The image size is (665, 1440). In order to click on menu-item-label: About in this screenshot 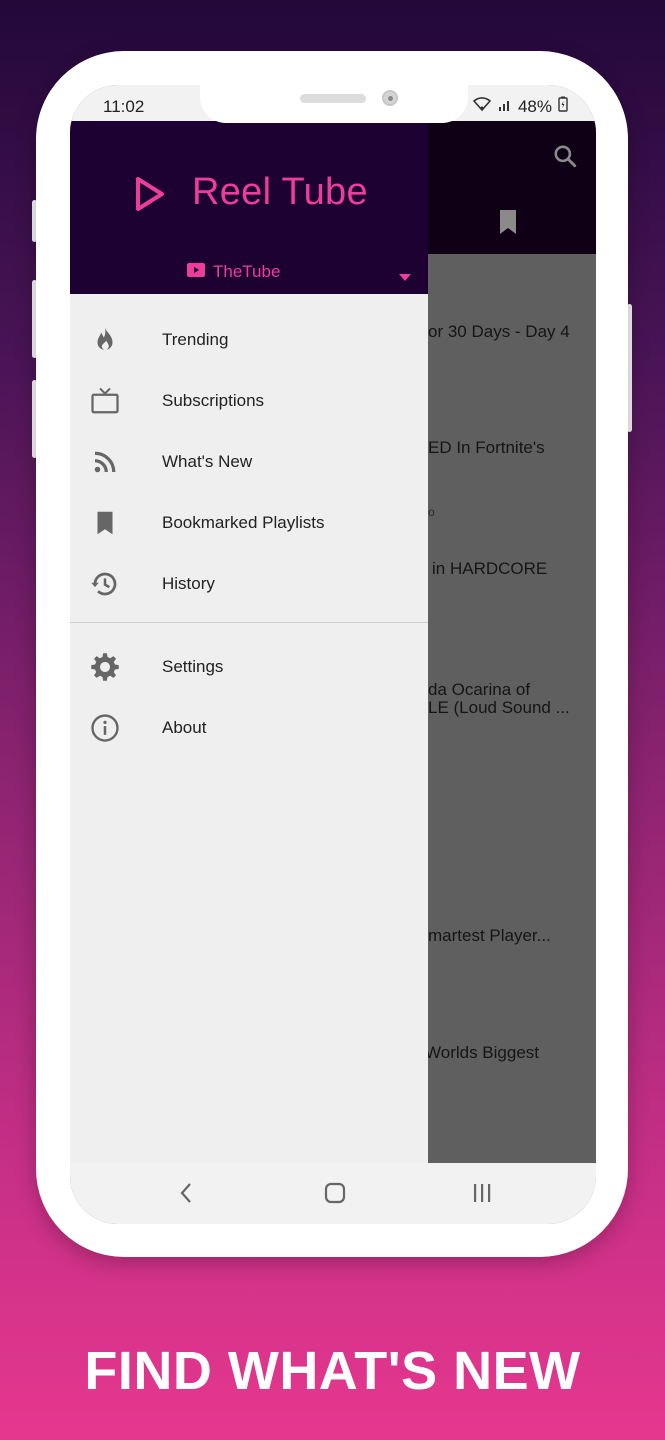, I will do `click(184, 727)`.